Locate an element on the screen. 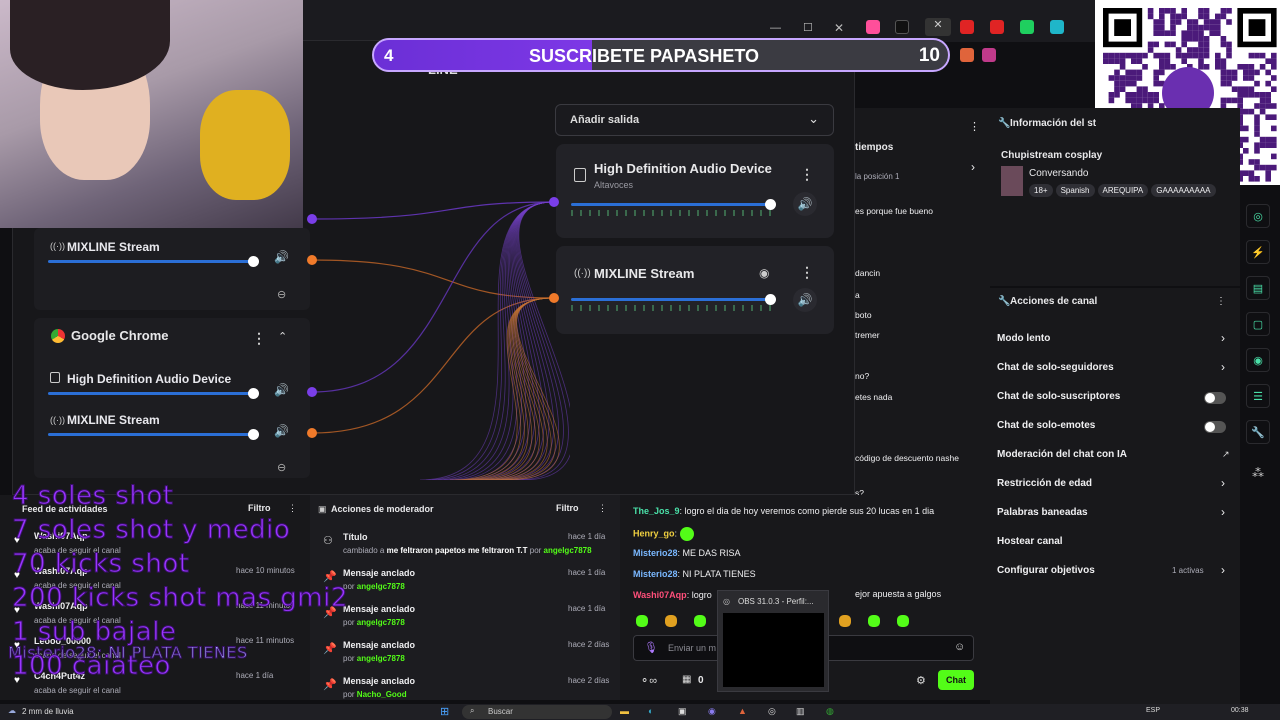 The width and height of the screenshot is (1280, 720). brave-icon is located at coordinates (967, 55).